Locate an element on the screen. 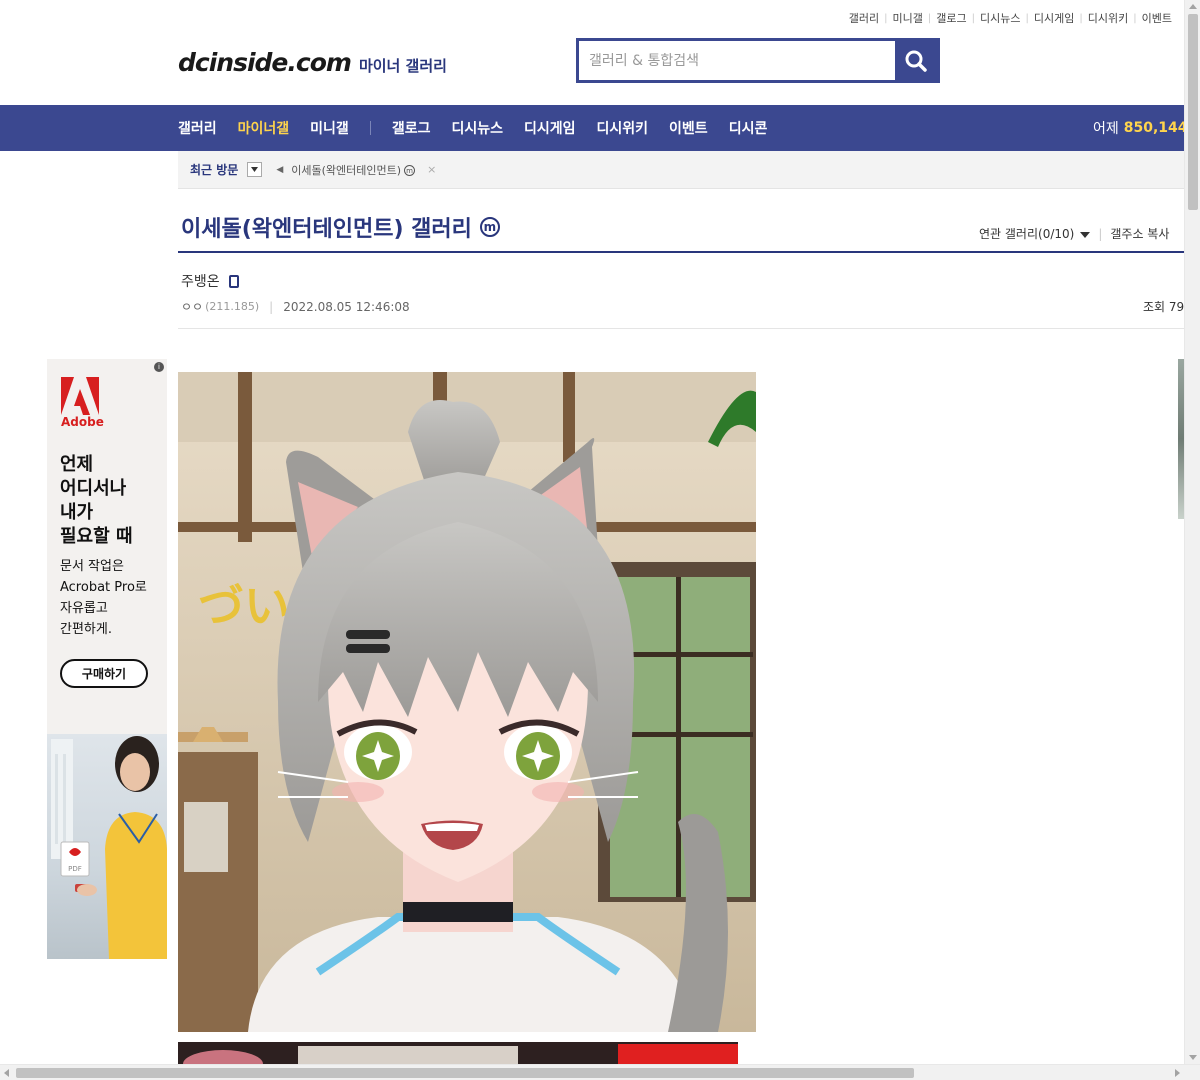  post-writer-nick: ㅇㅇ is located at coordinates (192, 306).